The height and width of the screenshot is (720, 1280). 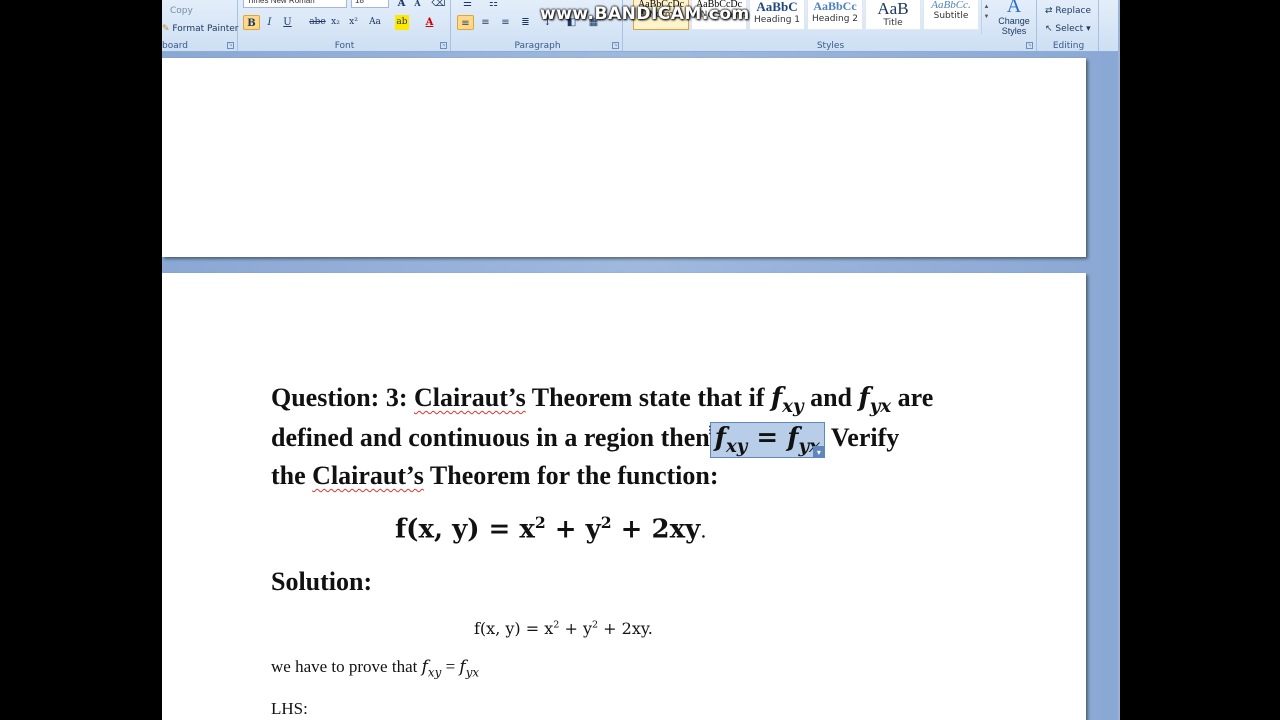 I want to click on font-name-combo: Times New Roman, so click(x=295, y=4).